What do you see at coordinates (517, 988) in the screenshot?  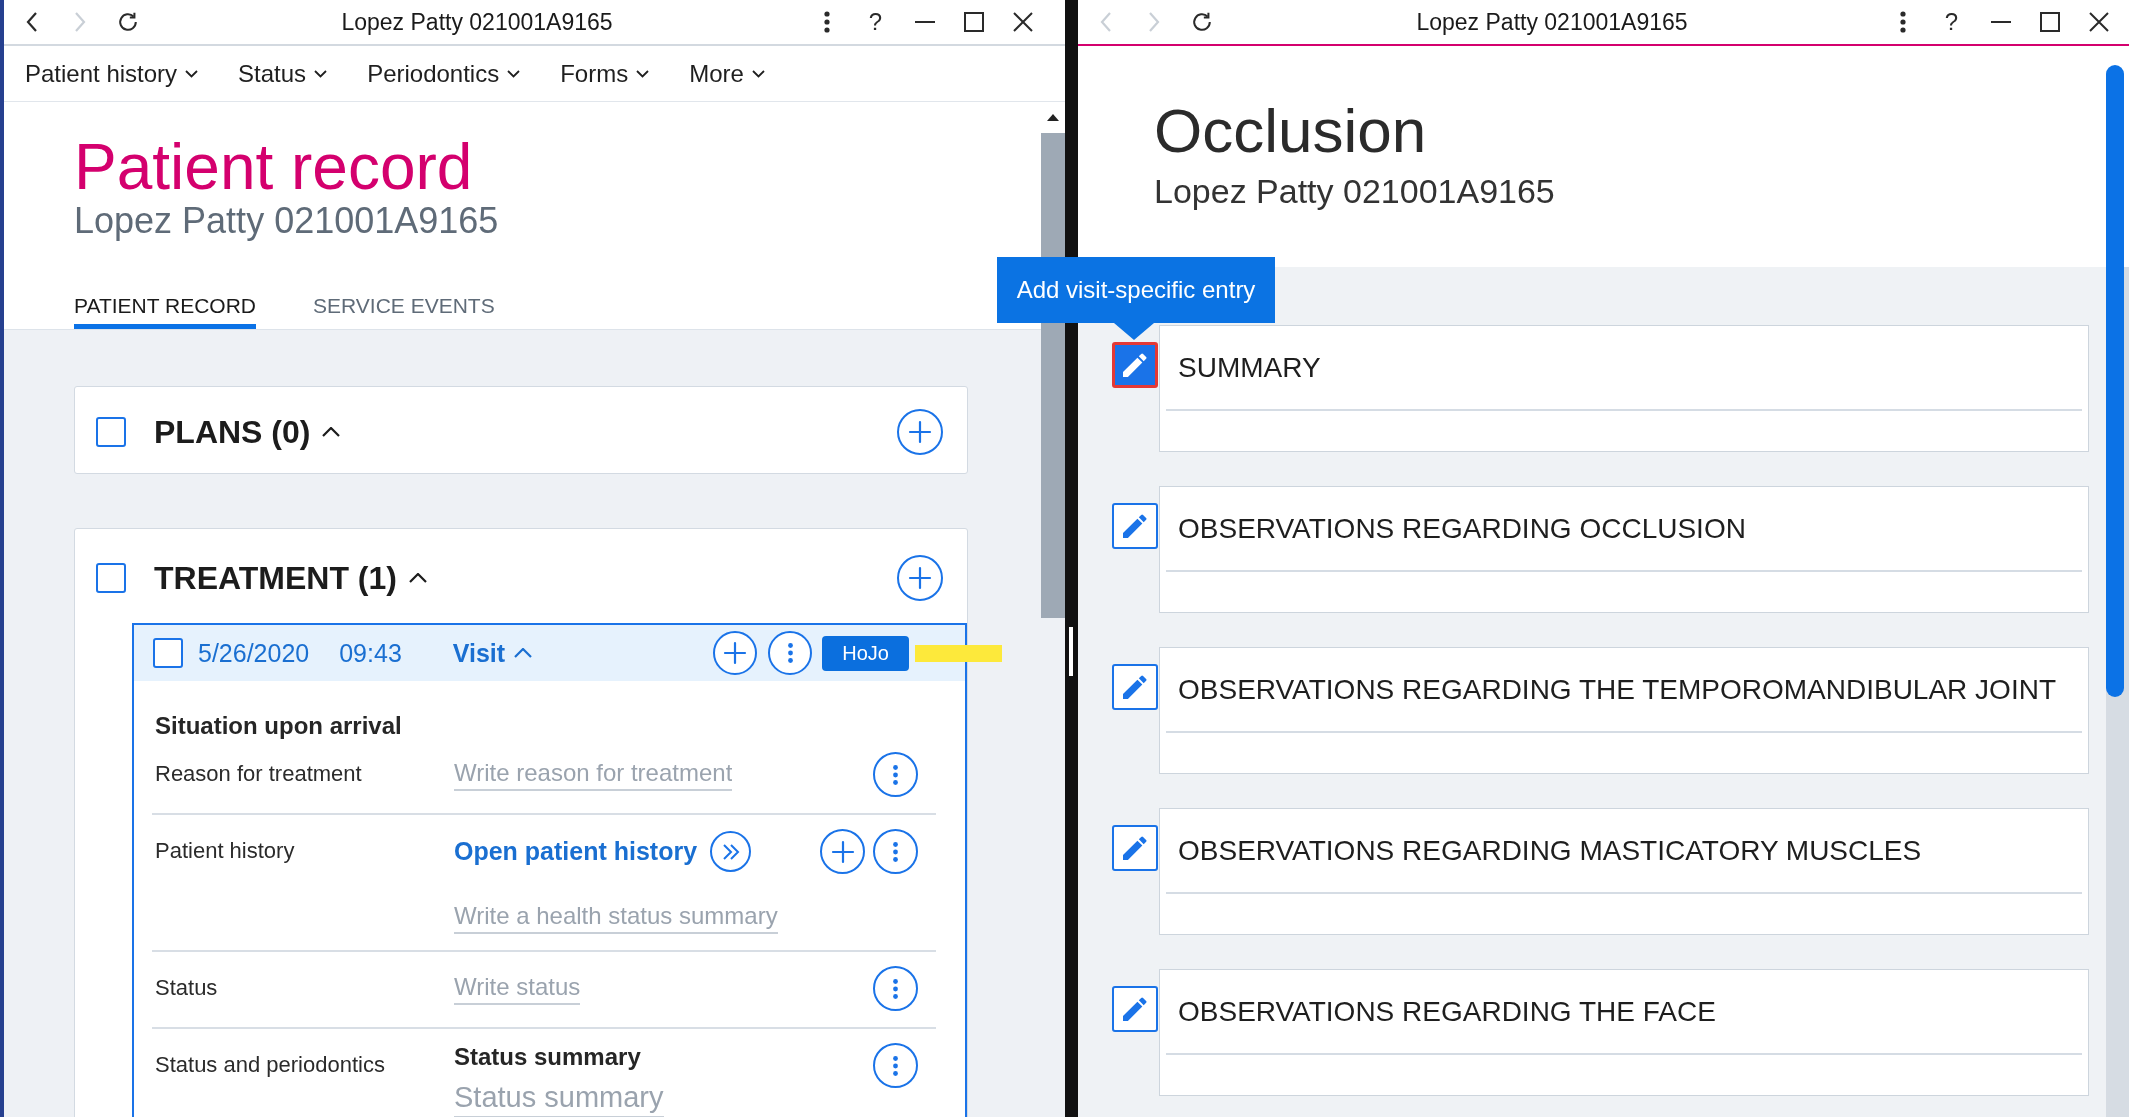 I see `input-field: Write status` at bounding box center [517, 988].